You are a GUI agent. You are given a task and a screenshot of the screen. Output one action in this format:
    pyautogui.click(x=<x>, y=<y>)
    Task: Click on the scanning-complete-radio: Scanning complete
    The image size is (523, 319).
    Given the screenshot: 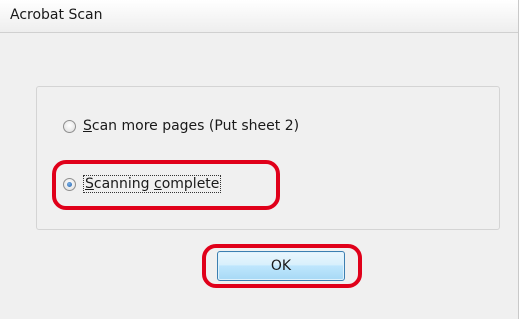 What is the action you would take?
    pyautogui.click(x=142, y=184)
    